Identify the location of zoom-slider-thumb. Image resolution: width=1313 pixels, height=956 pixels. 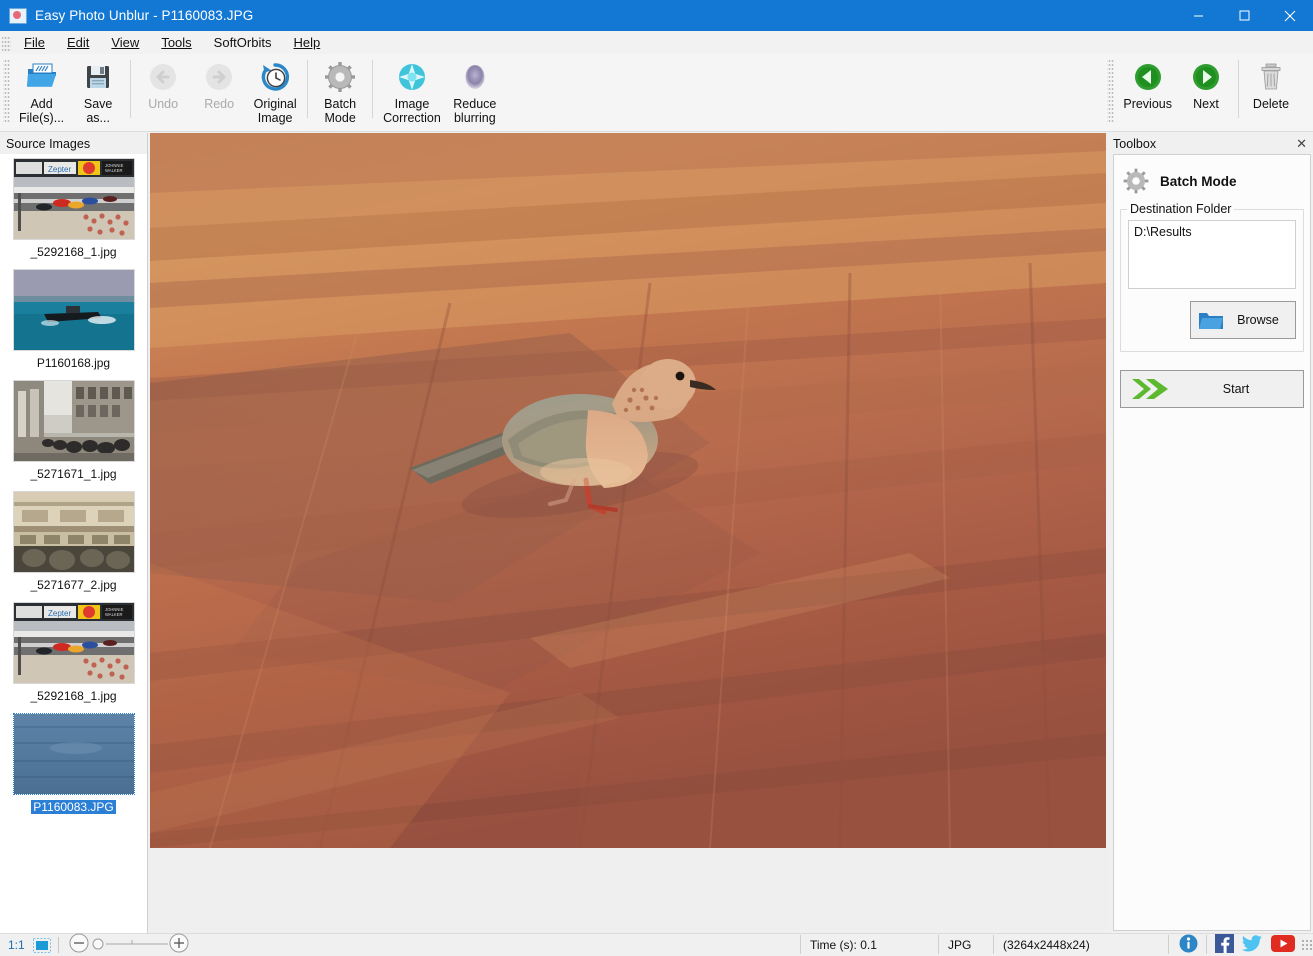
(98, 944).